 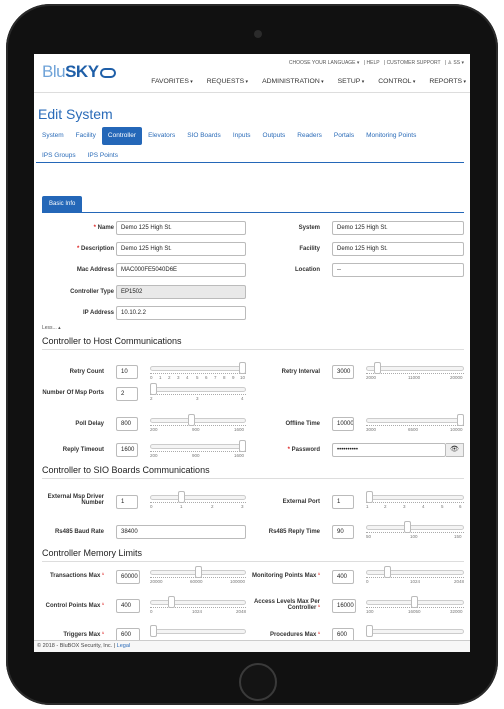 I want to click on retry-interval-field: 3000, so click(x=343, y=372).